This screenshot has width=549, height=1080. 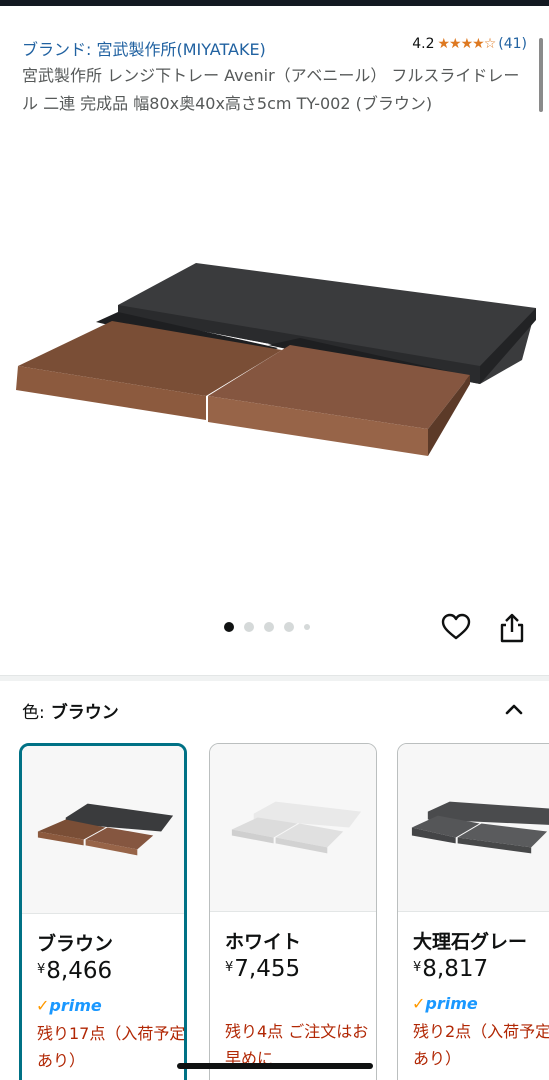 I want to click on share-icon, so click(x=512, y=628).